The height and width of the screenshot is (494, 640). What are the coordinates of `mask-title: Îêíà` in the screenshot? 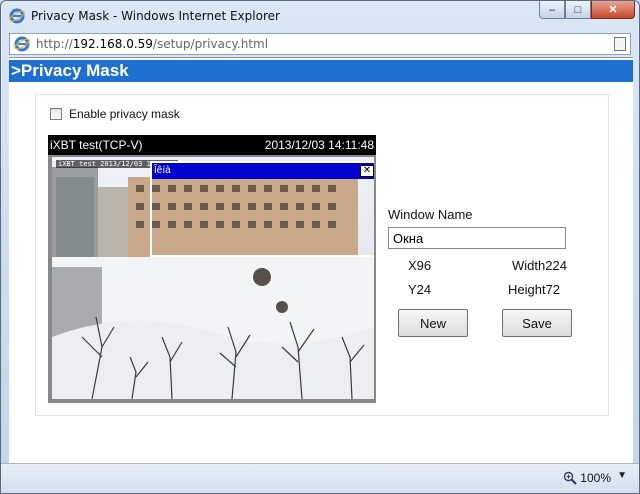 It's located at (162, 170).